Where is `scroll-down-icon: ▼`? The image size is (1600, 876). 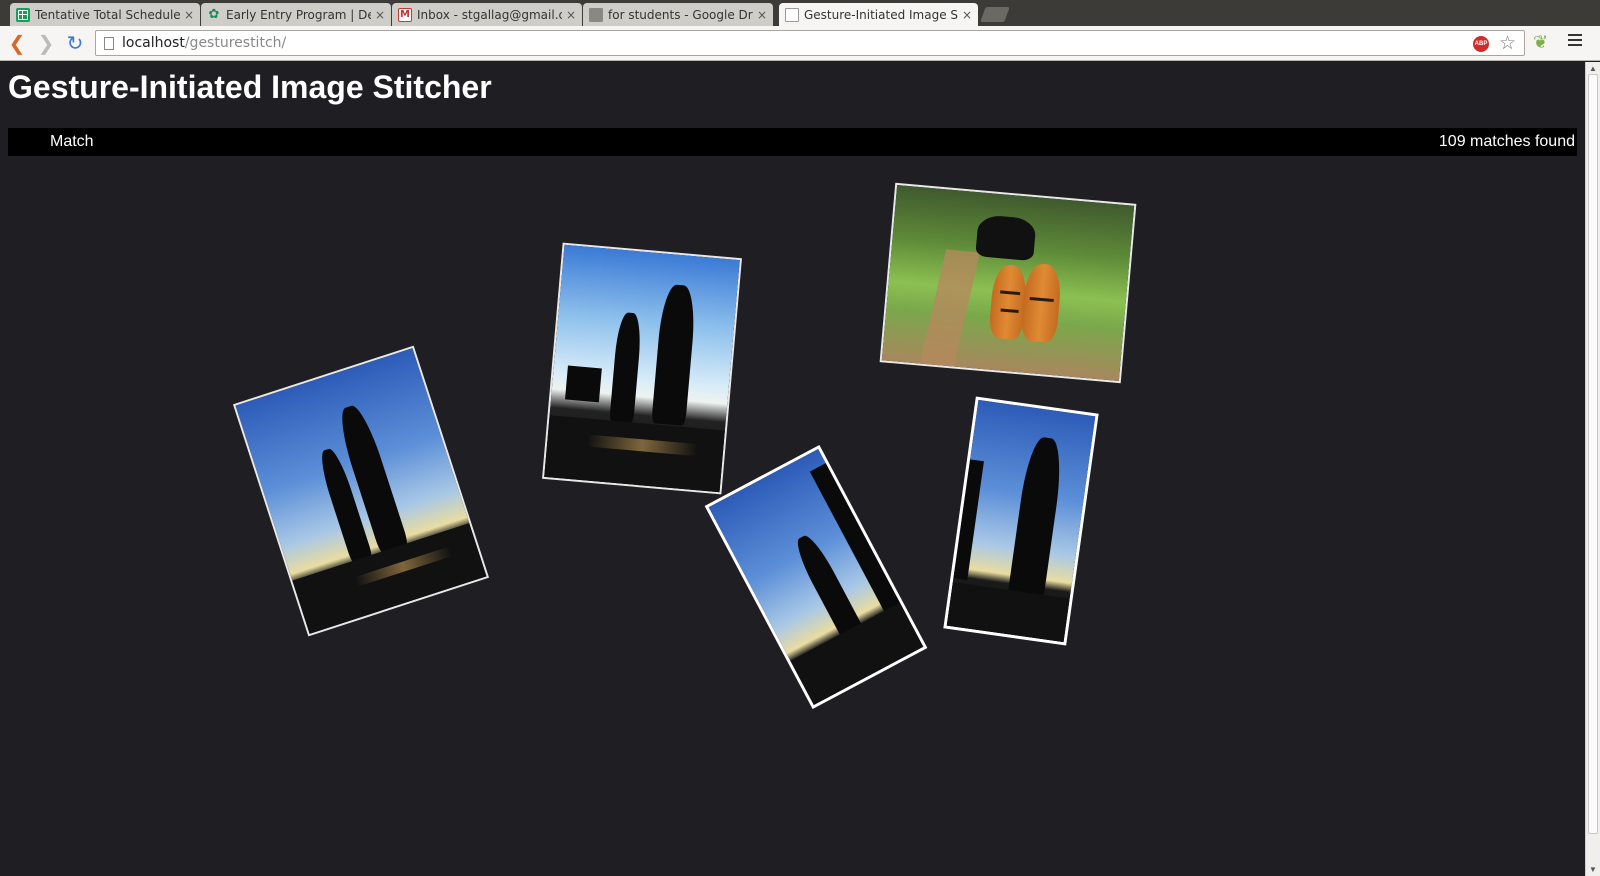 scroll-down-icon: ▼ is located at coordinates (1593, 869).